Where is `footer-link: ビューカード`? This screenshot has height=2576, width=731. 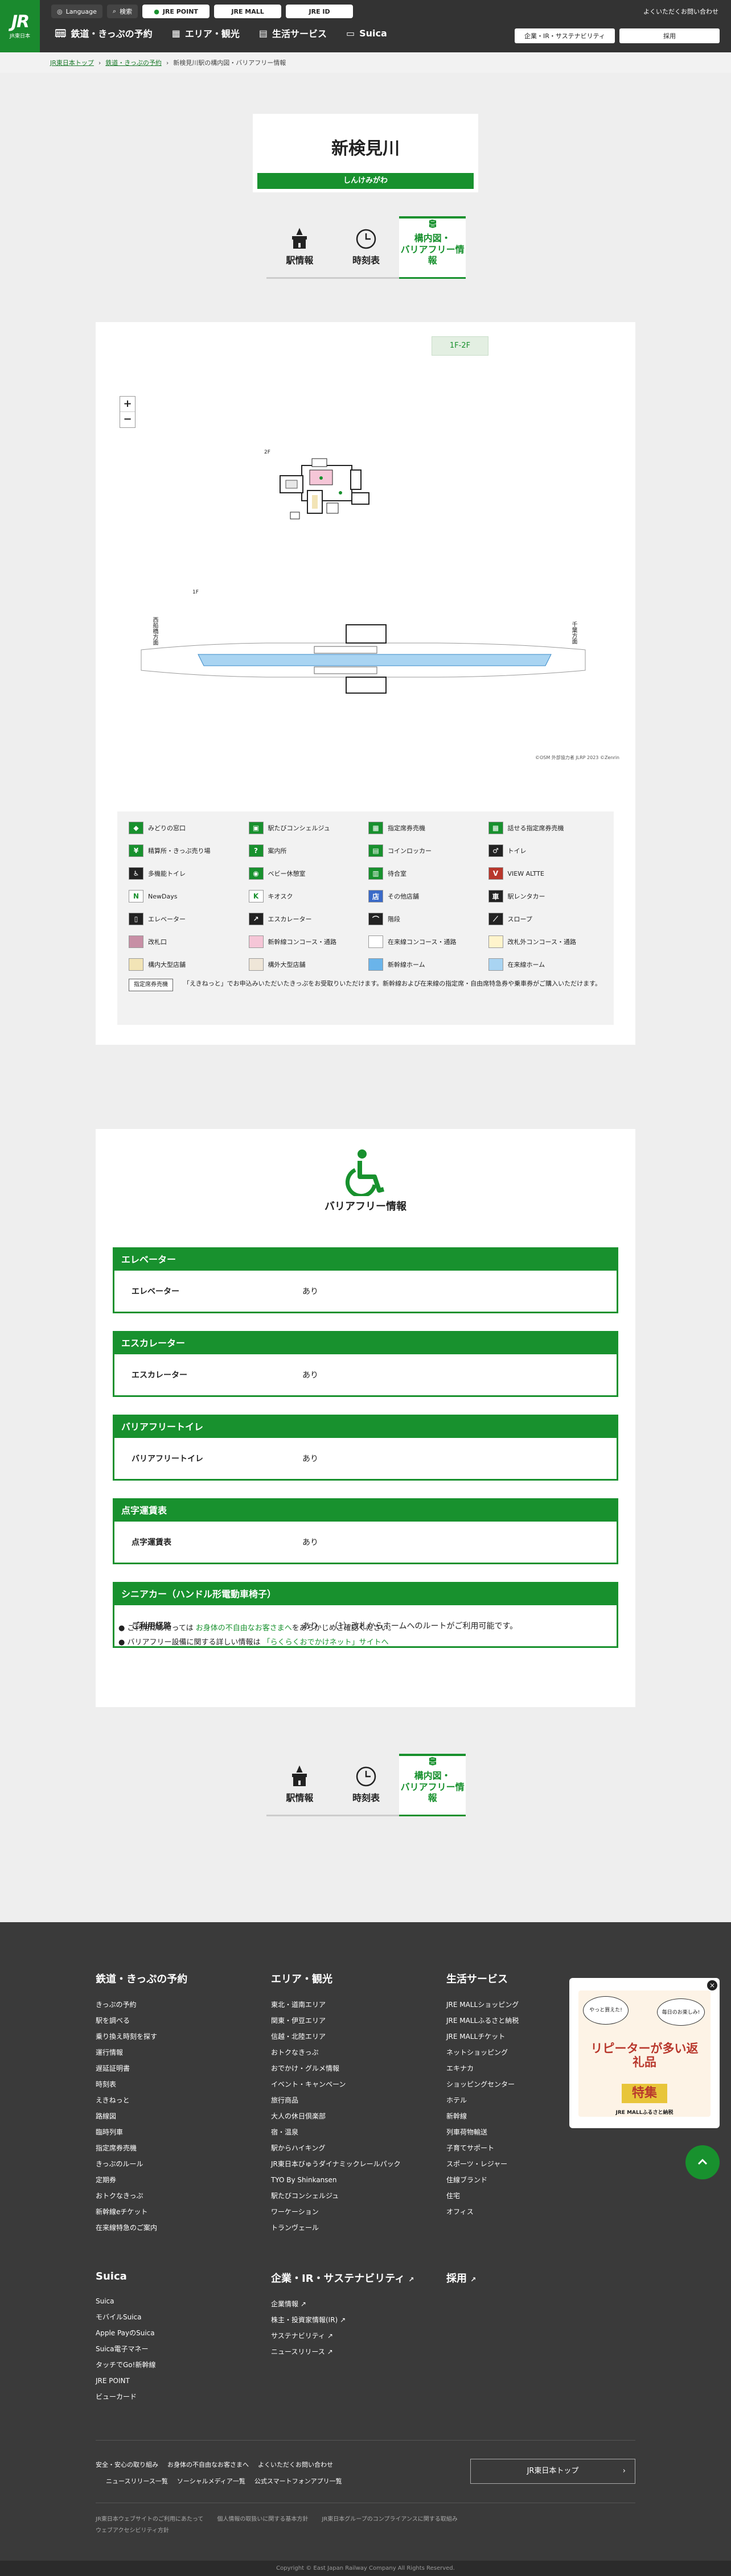
footer-link: ビューカード is located at coordinates (125, 2397).